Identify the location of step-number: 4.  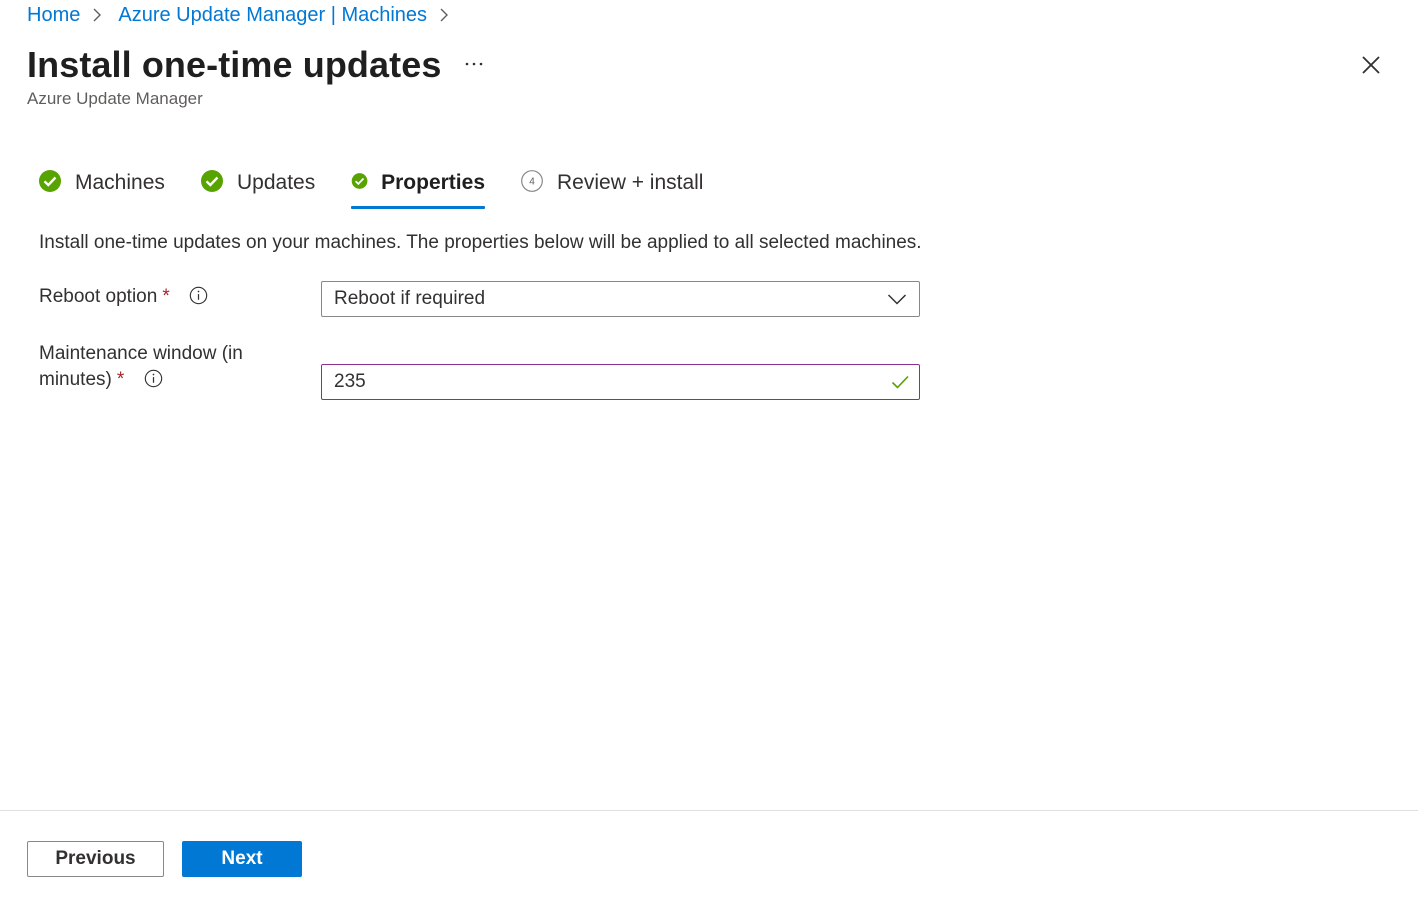
(532, 182).